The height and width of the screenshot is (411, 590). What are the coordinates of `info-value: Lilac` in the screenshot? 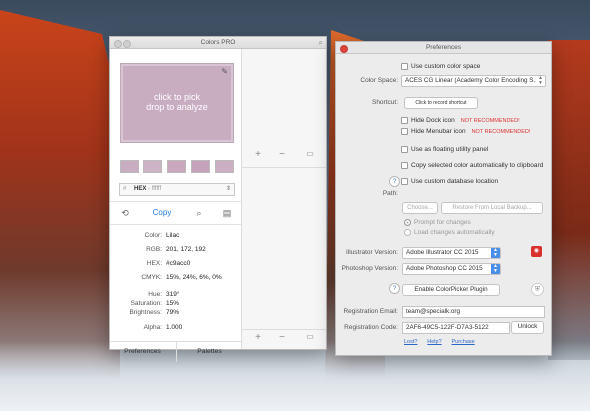 It's located at (173, 235).